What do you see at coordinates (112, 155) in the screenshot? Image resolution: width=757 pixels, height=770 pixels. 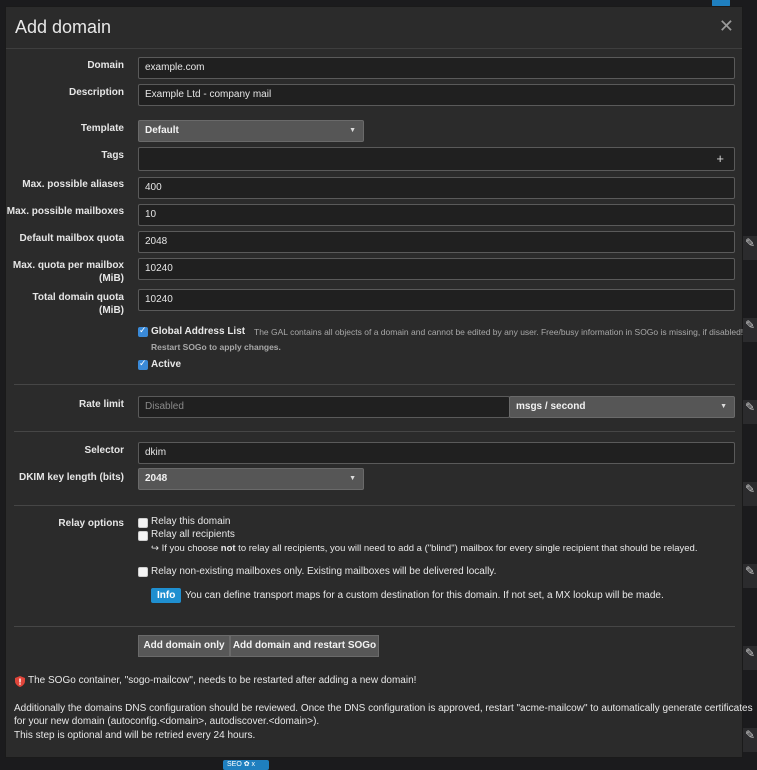 I see `tags-label: Tags` at bounding box center [112, 155].